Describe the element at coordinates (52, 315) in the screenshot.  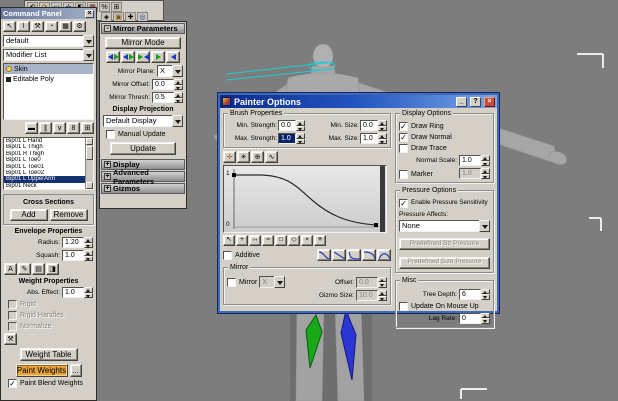
I see `rigid-handles-checkbox: Rigid Handles` at that location.